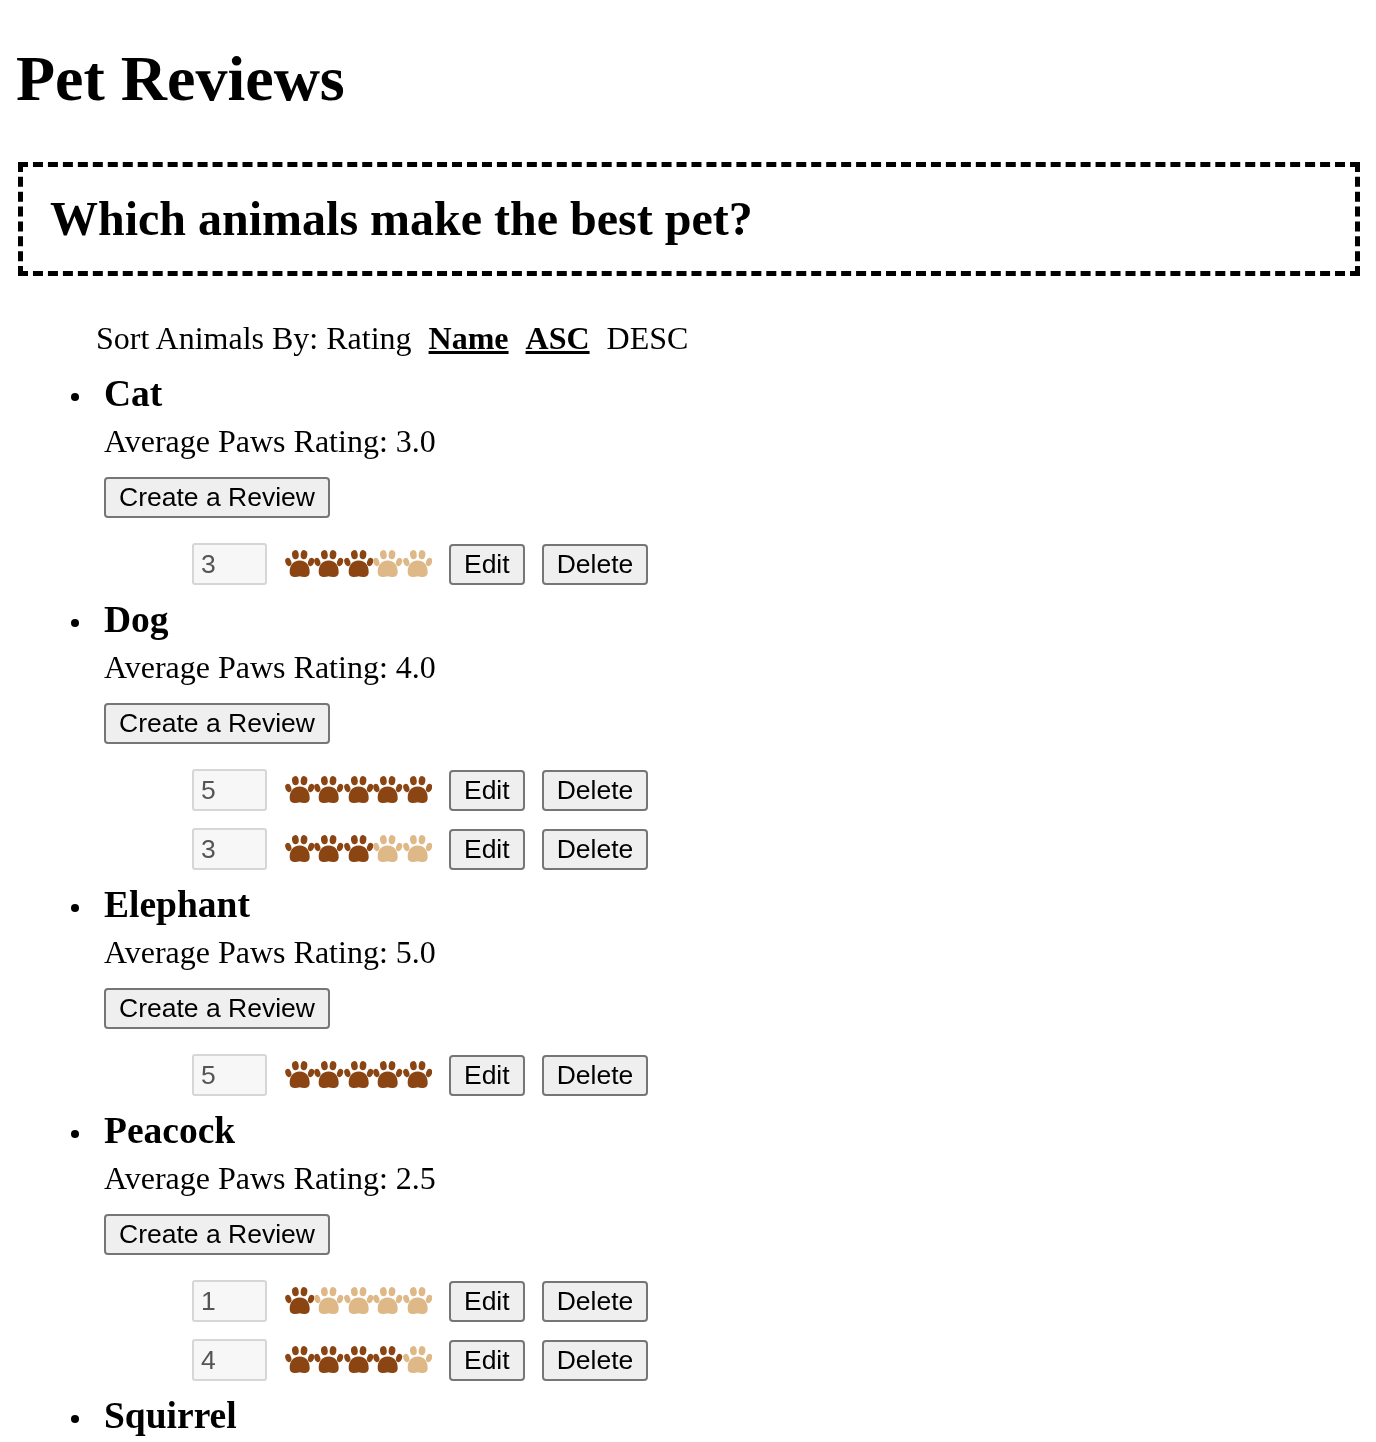 The image size is (1376, 1442). Describe the element at coordinates (170, 1416) in the screenshot. I see `animal-name: Squirrel` at that location.